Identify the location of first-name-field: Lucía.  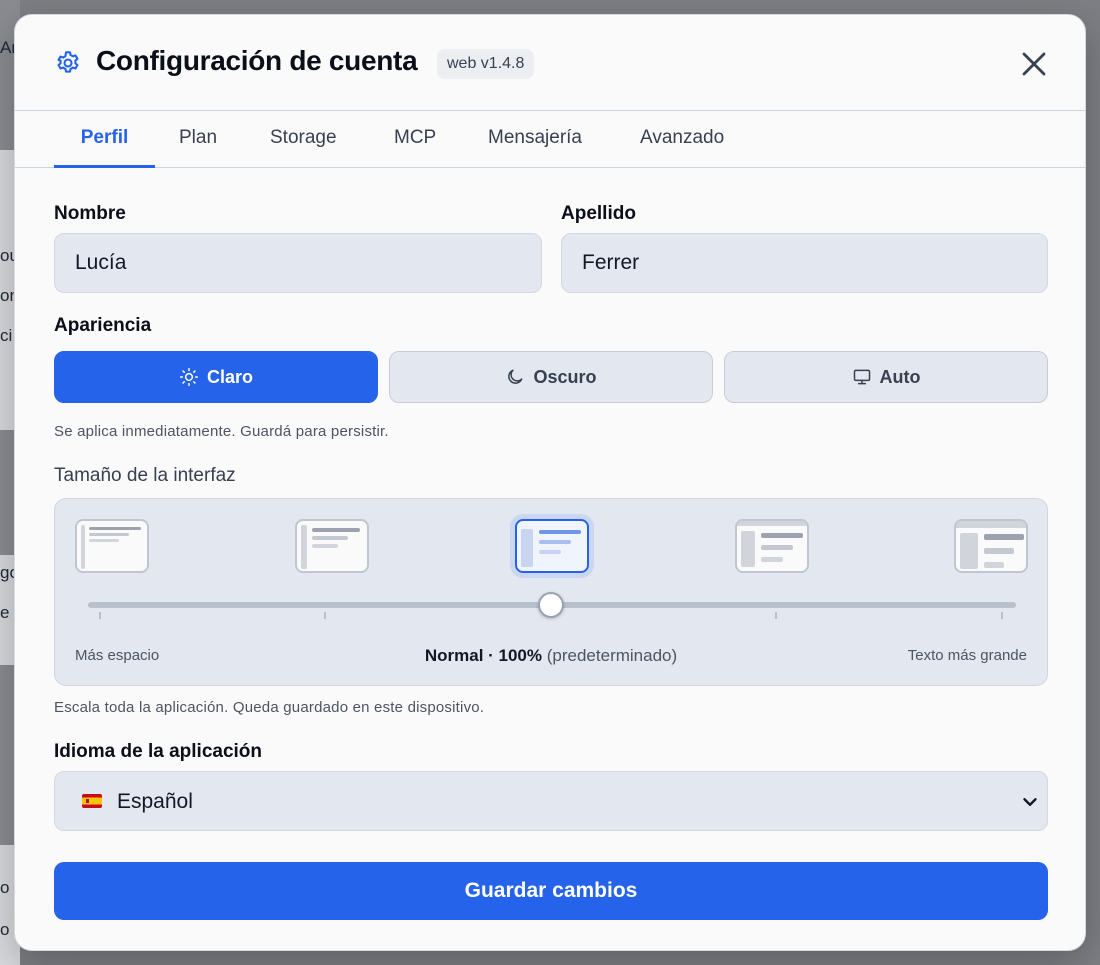
(298, 263).